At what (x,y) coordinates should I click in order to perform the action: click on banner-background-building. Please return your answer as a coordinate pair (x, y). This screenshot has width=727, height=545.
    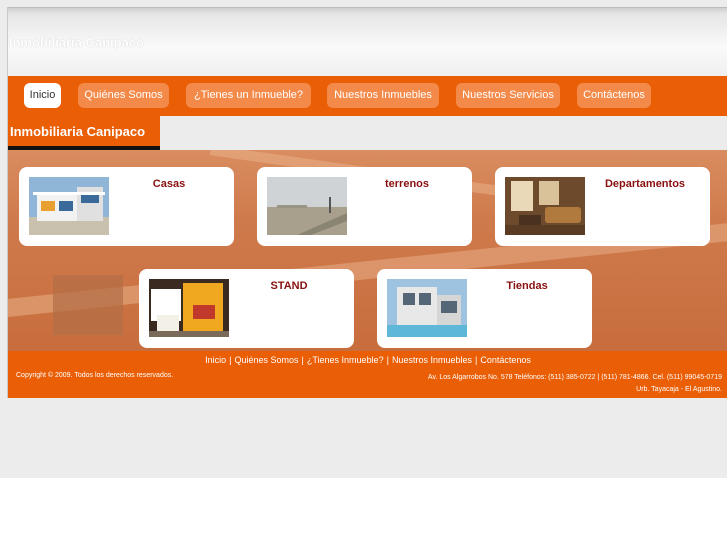
    Looking at the image, I should click on (88, 305).